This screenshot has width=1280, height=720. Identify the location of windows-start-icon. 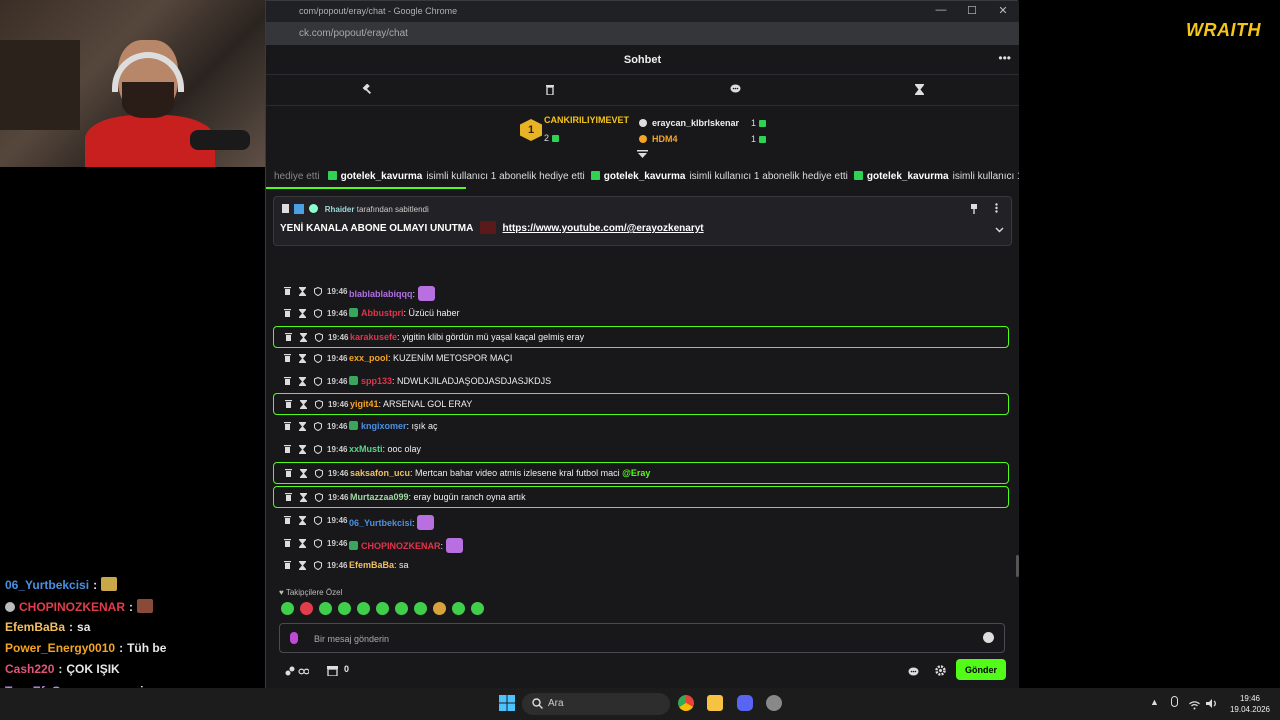
(507, 703).